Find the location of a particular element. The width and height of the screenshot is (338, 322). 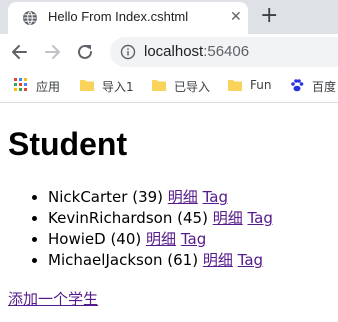

add-student-link: 添加一个学生 is located at coordinates (53, 298).